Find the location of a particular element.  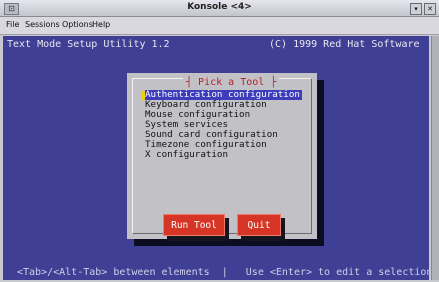

dialog-title: ┤ Pick a Tool ├ is located at coordinates (231, 82).